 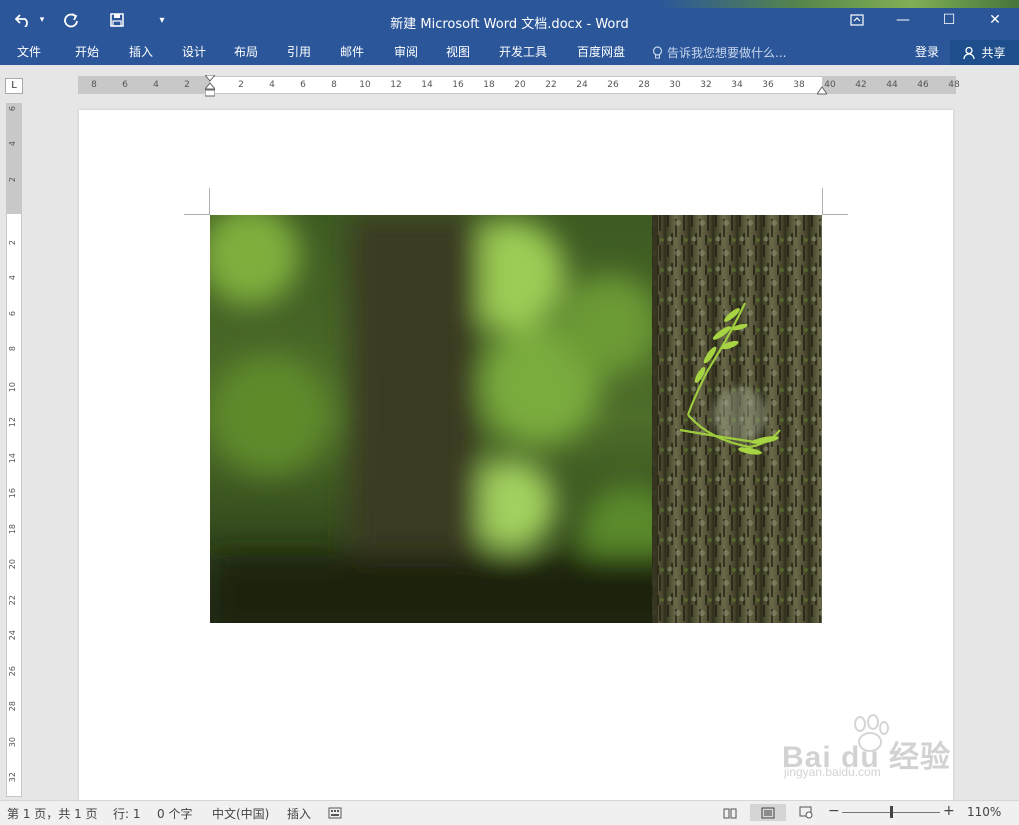 I want to click on ruler-top-margin, so click(x=14, y=159).